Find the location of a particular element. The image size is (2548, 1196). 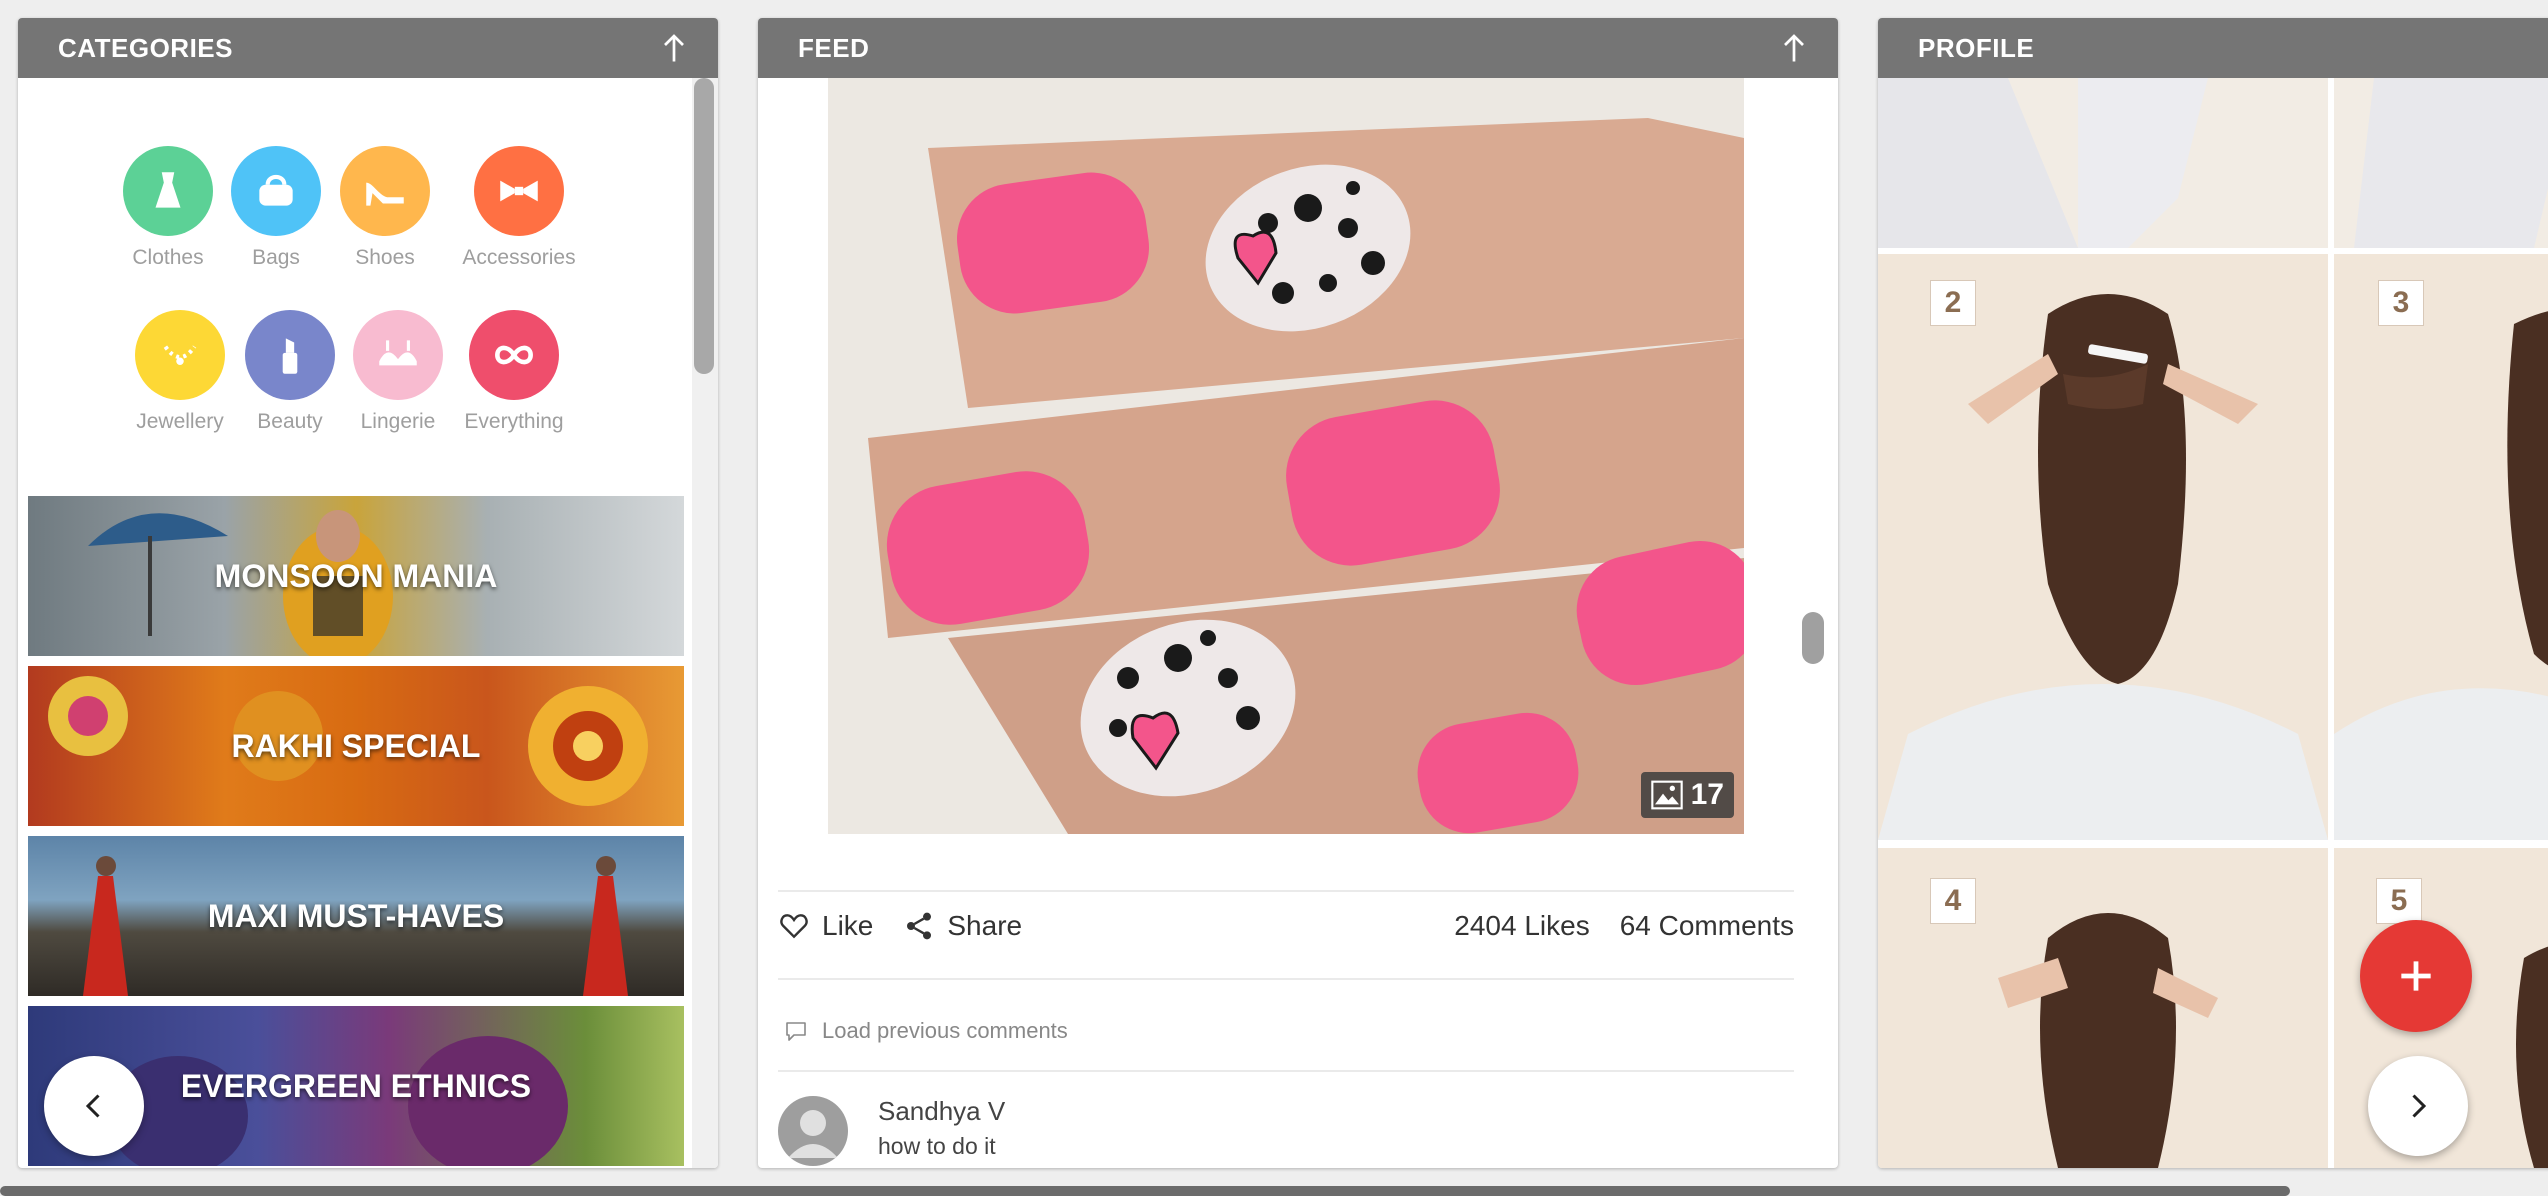

gallery-tile: 2 is located at coordinates (2103, 547).